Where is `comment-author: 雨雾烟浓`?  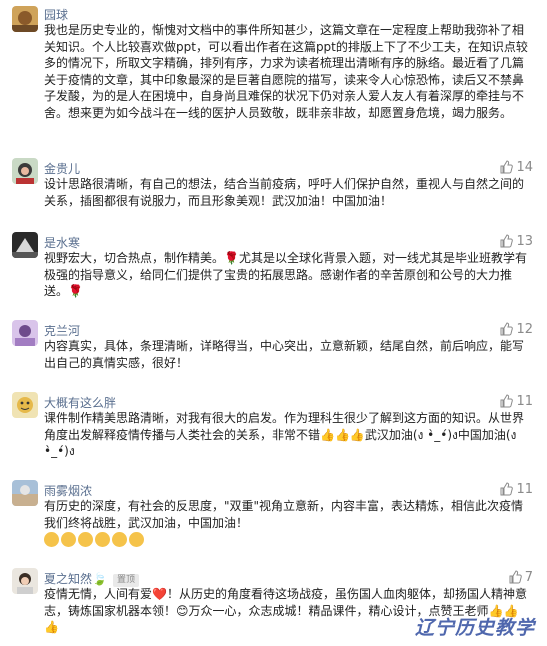 comment-author: 雨雾烟浓 is located at coordinates (68, 490).